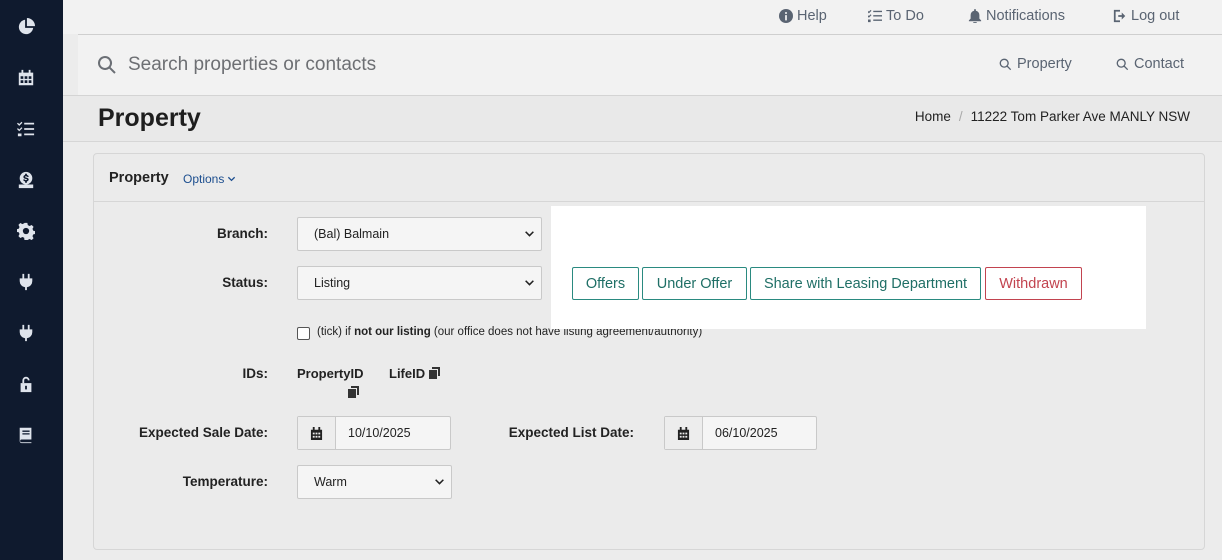 The width and height of the screenshot is (1222, 560). What do you see at coordinates (1155, 16) in the screenshot?
I see `logout-label: Log out` at bounding box center [1155, 16].